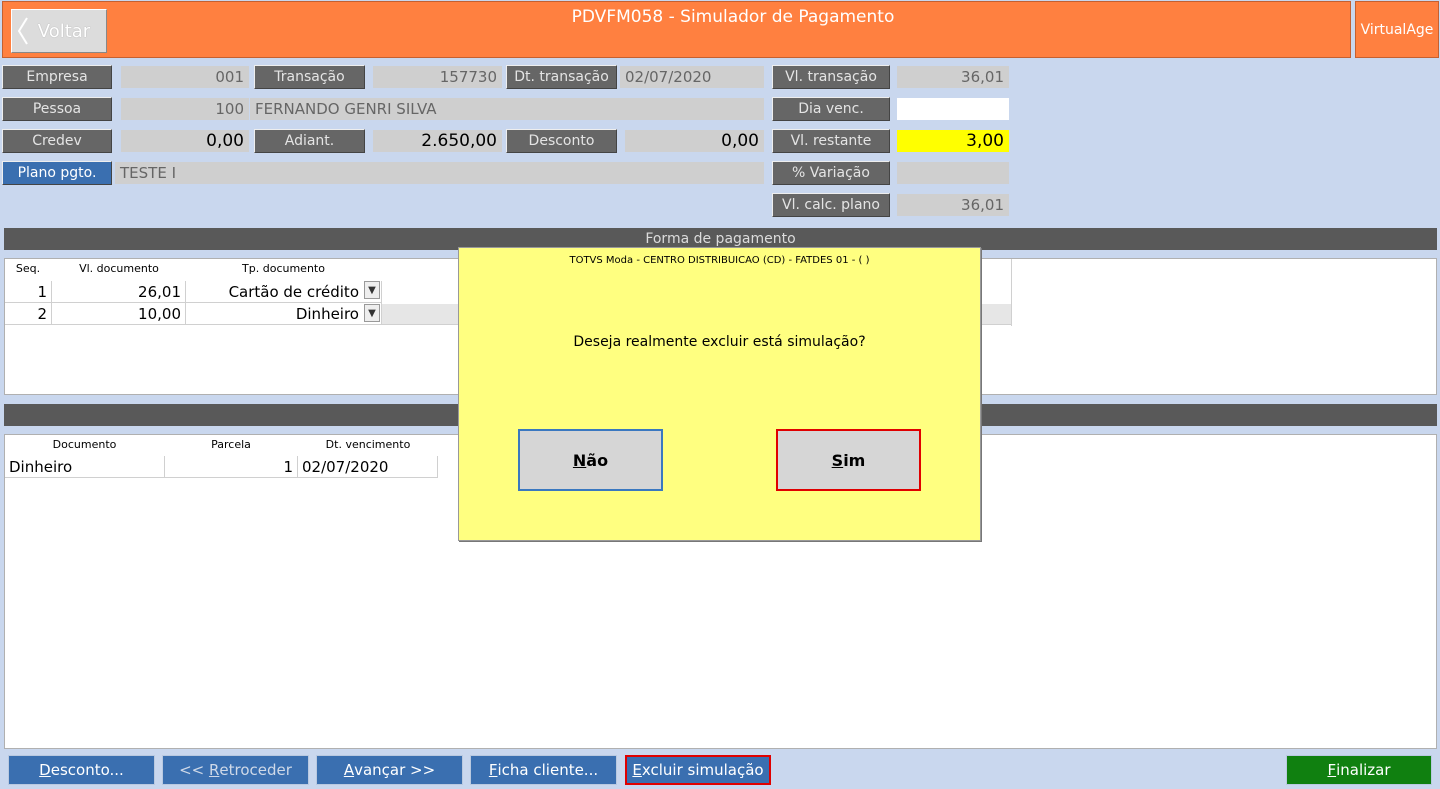 Image resolution: width=1440 pixels, height=789 pixels. Describe the element at coordinates (85, 467) in the screenshot. I see `installment-row-1-documento: Dinheiro` at that location.